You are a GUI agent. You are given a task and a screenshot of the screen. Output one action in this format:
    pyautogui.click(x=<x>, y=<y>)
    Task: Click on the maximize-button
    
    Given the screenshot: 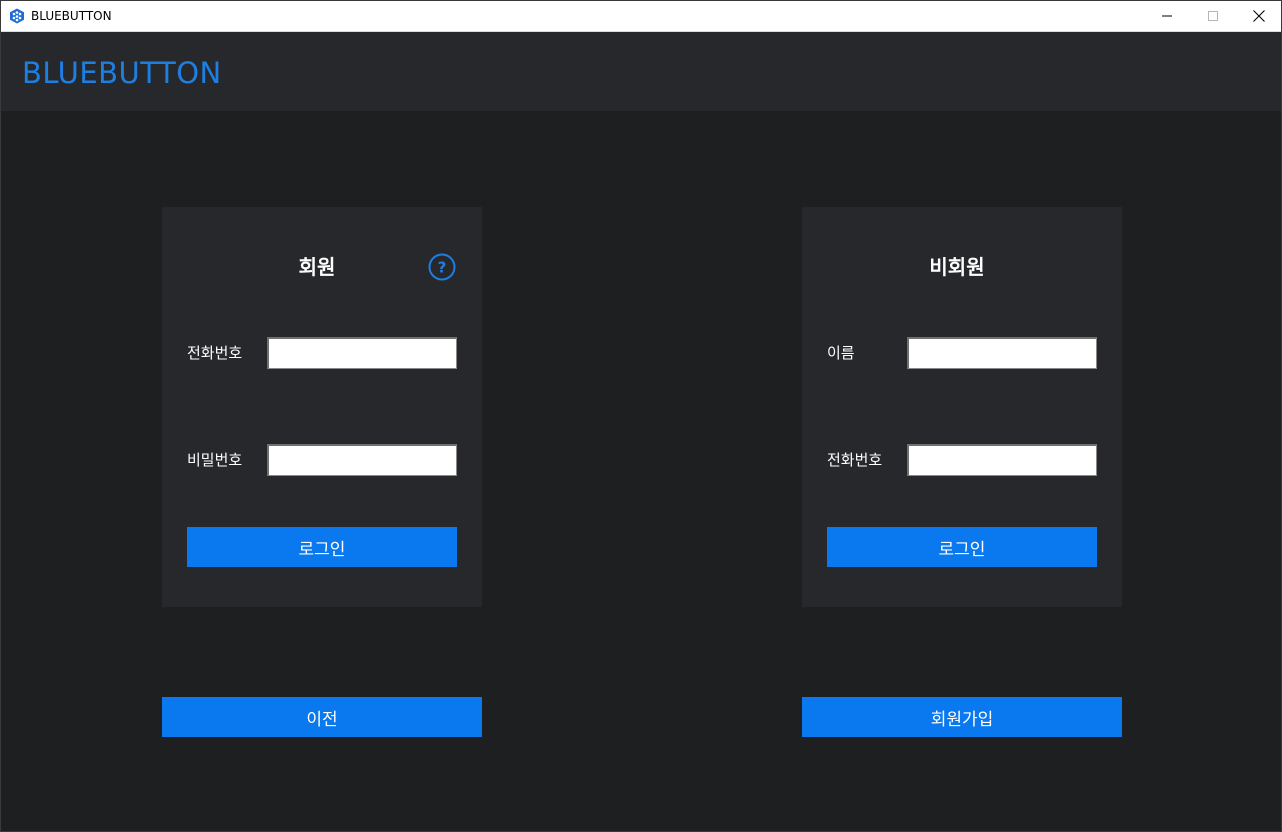 What is the action you would take?
    pyautogui.click(x=1213, y=16)
    